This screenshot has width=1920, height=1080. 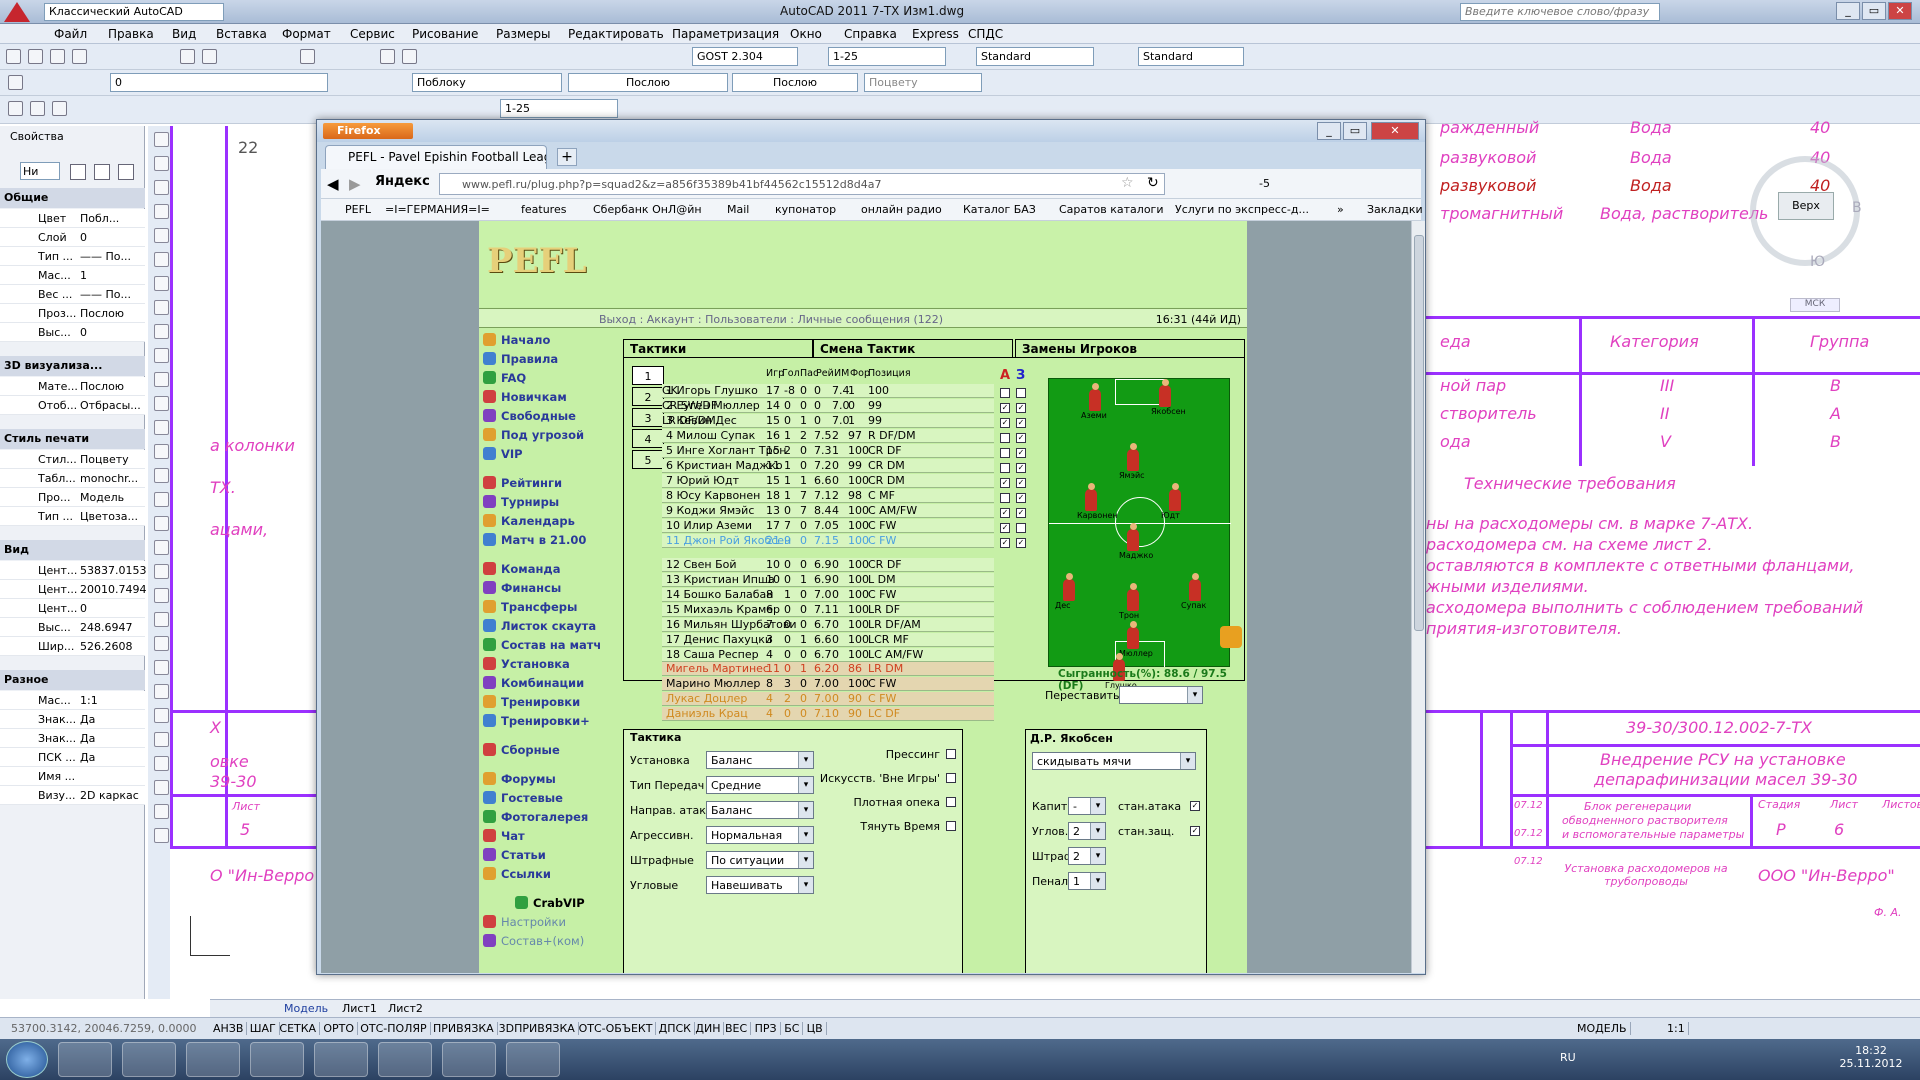 I want to click on menu-window: Окно, so click(x=806, y=34).